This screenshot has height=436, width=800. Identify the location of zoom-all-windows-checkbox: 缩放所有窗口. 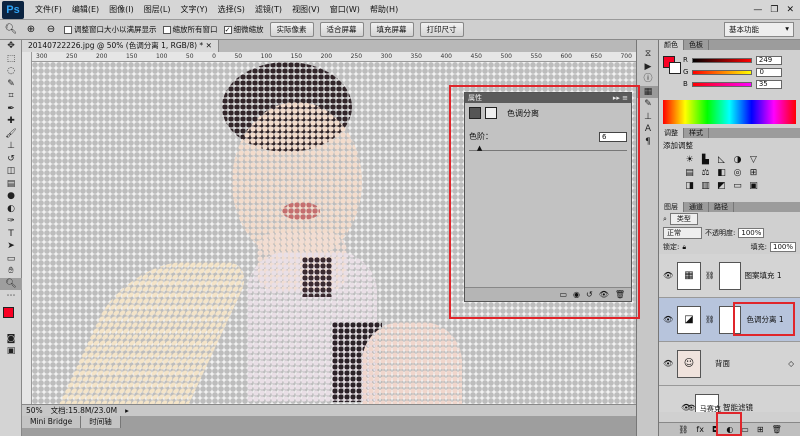
(190, 29).